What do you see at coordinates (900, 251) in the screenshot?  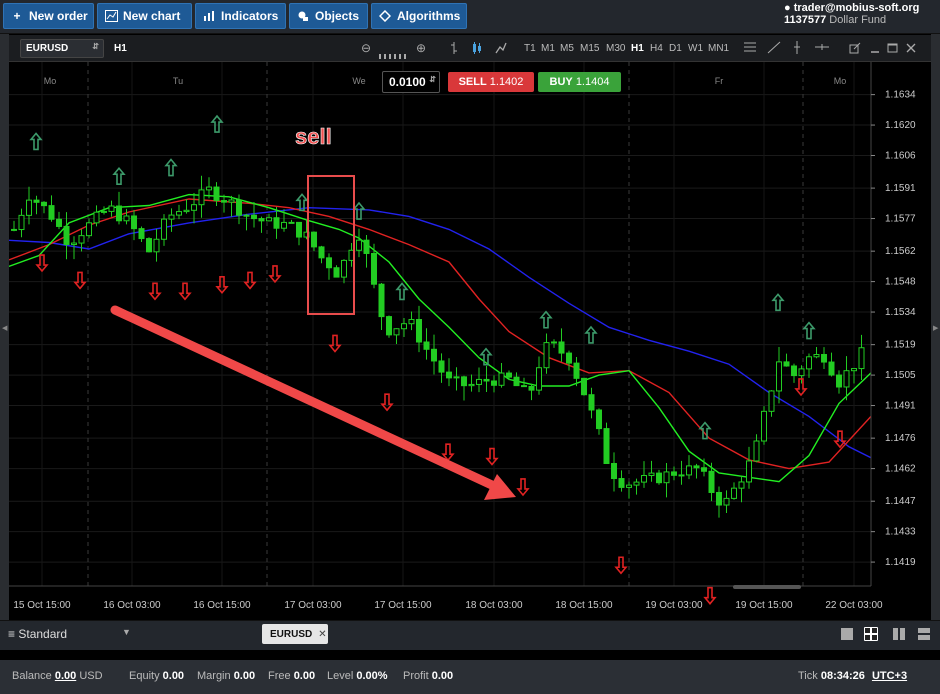 I see `price-tick-label: 1.1562` at bounding box center [900, 251].